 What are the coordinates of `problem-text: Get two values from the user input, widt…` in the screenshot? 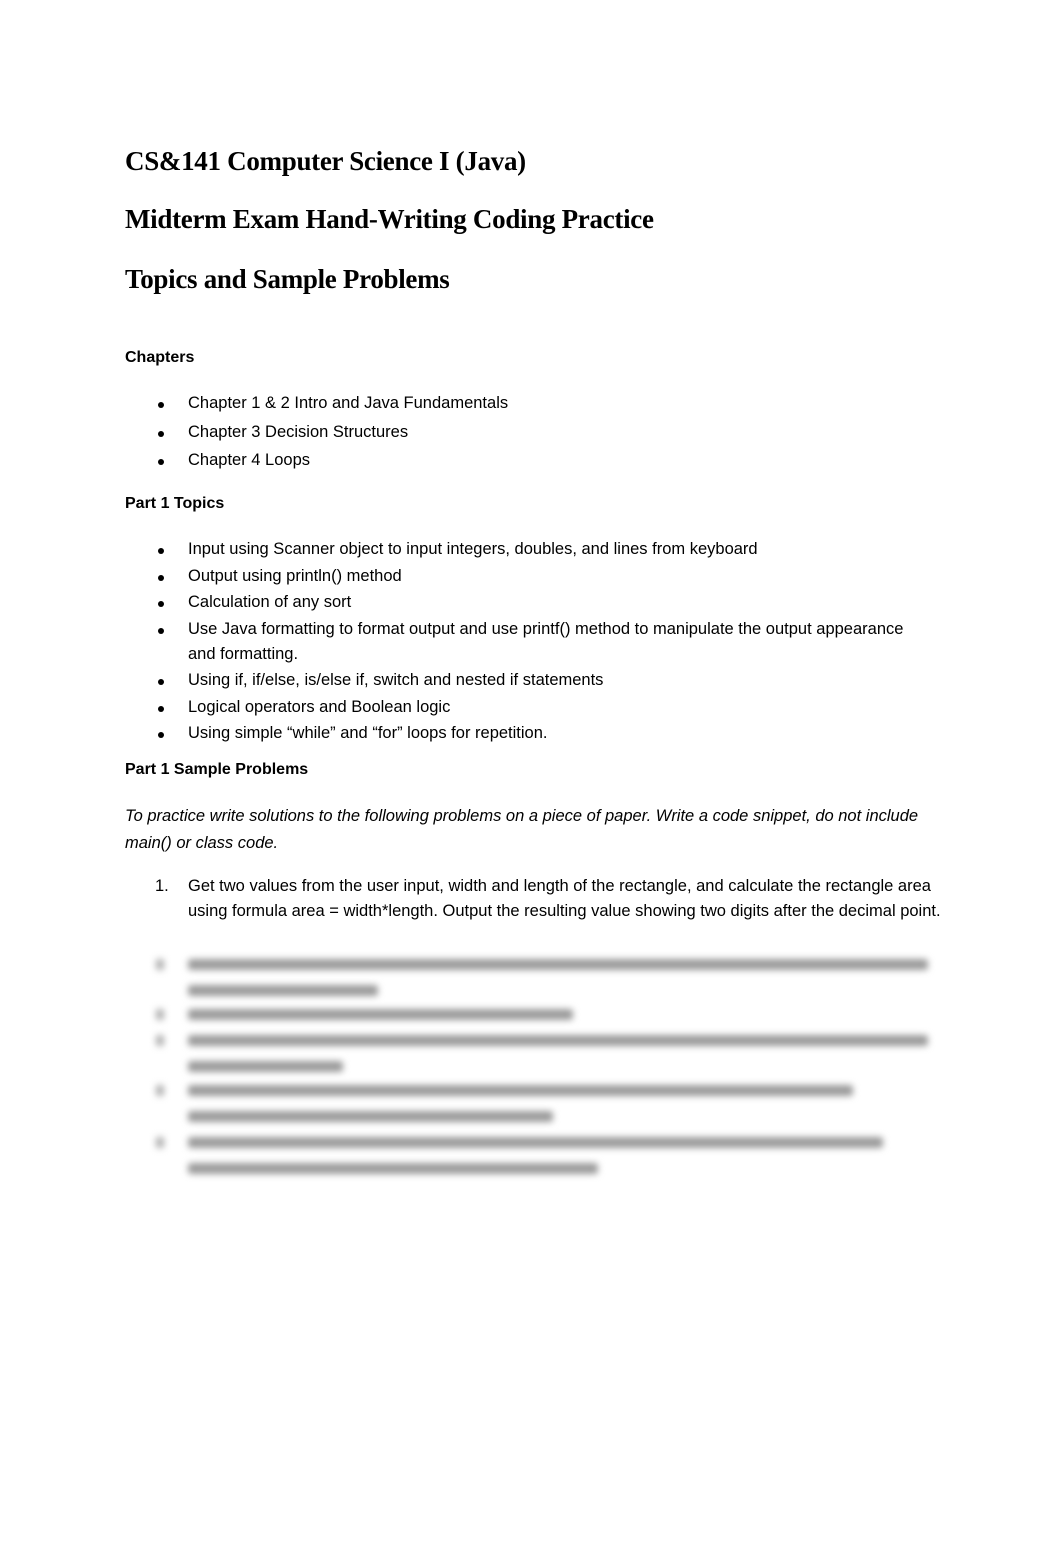 It's located at (564, 898).